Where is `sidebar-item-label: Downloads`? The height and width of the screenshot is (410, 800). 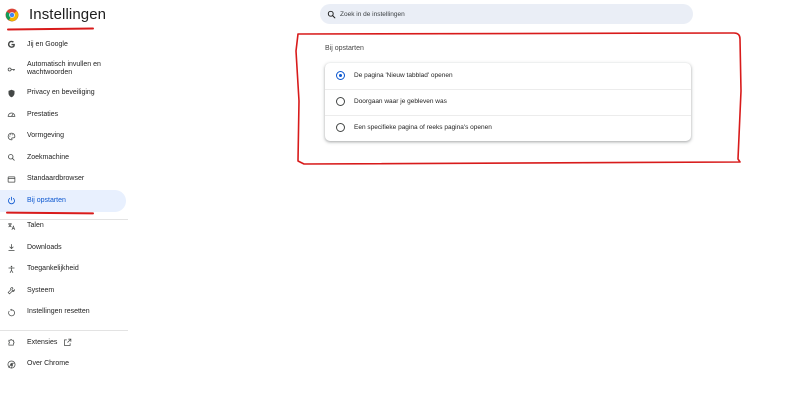 sidebar-item-label: Downloads is located at coordinates (44, 247).